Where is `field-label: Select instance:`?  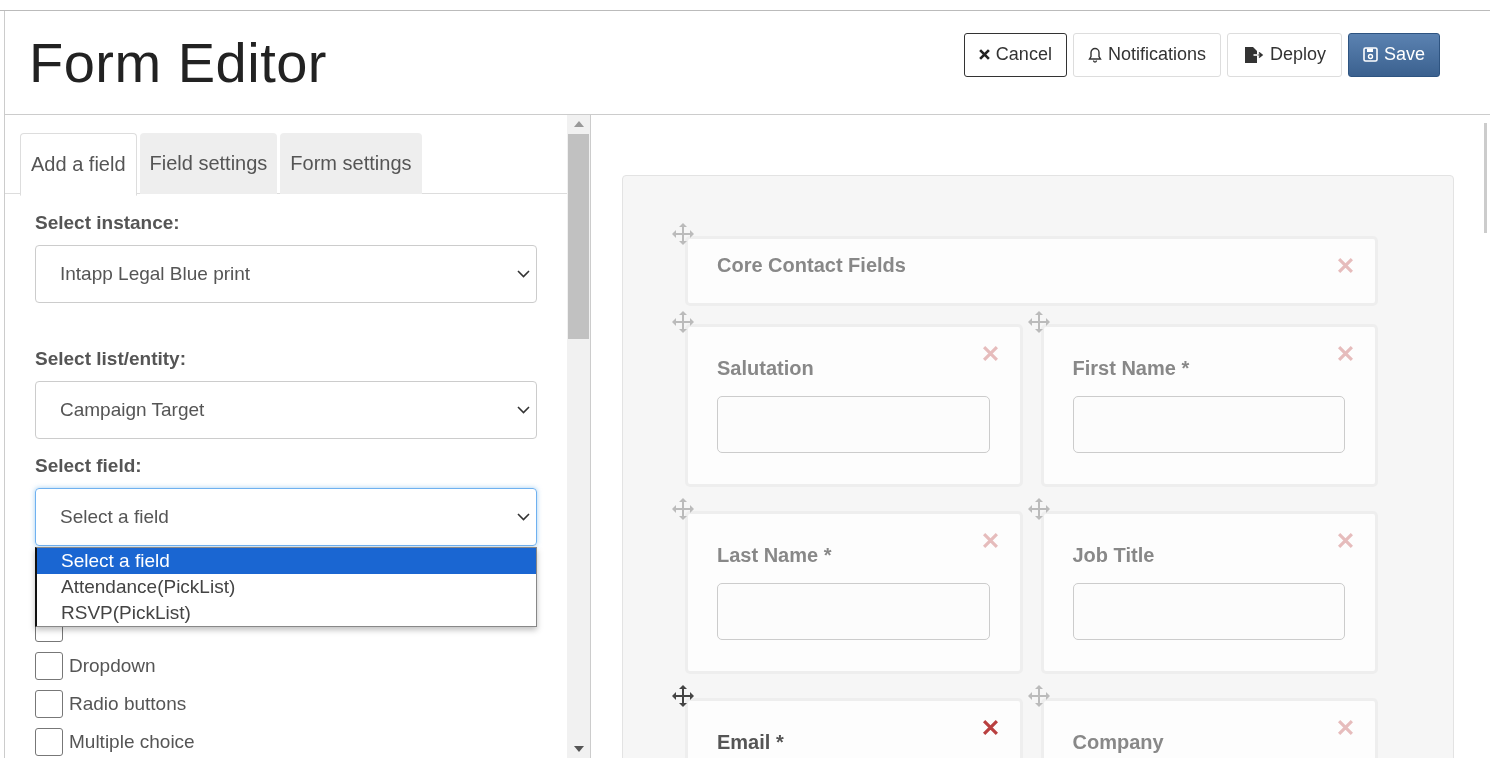 field-label: Select instance: is located at coordinates (108, 223).